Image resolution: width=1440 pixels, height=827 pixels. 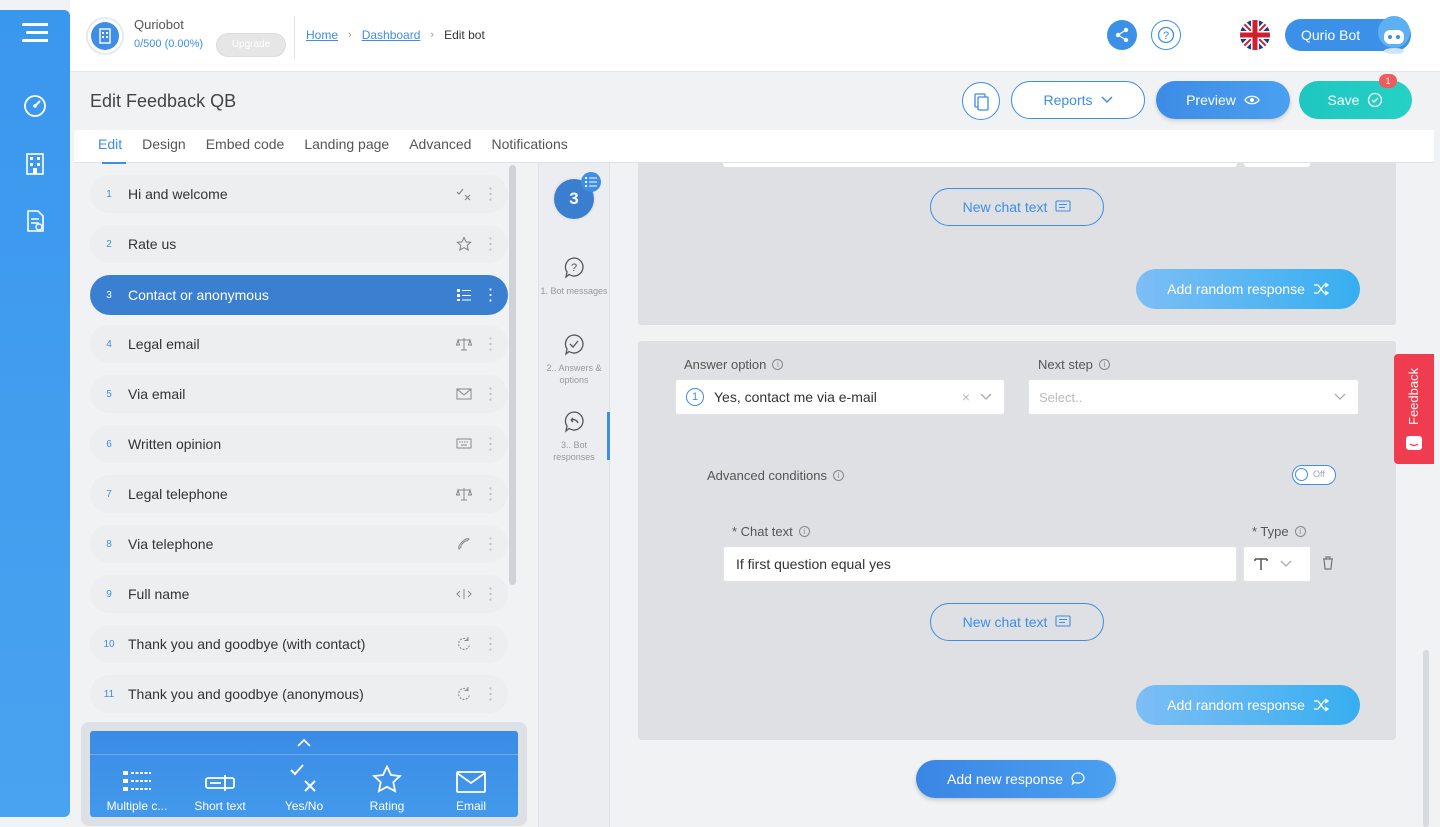 I want to click on toolbox-collapse-button, so click(x=304, y=743).